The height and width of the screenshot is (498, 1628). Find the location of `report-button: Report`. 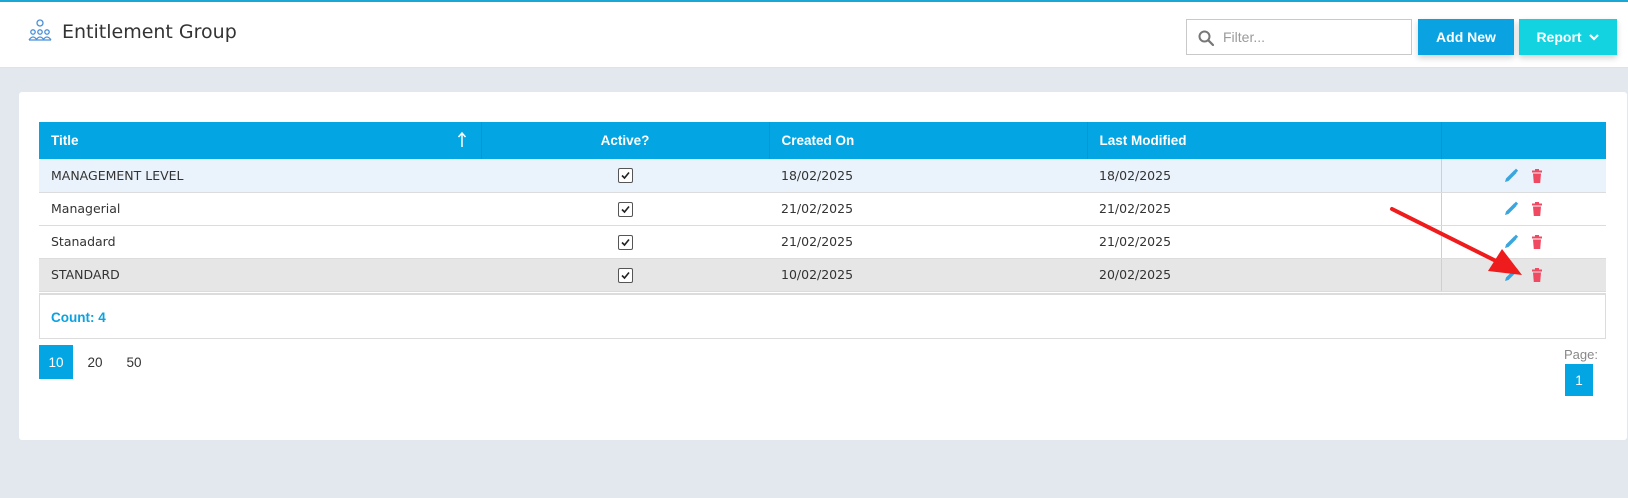

report-button: Report is located at coordinates (1568, 37).